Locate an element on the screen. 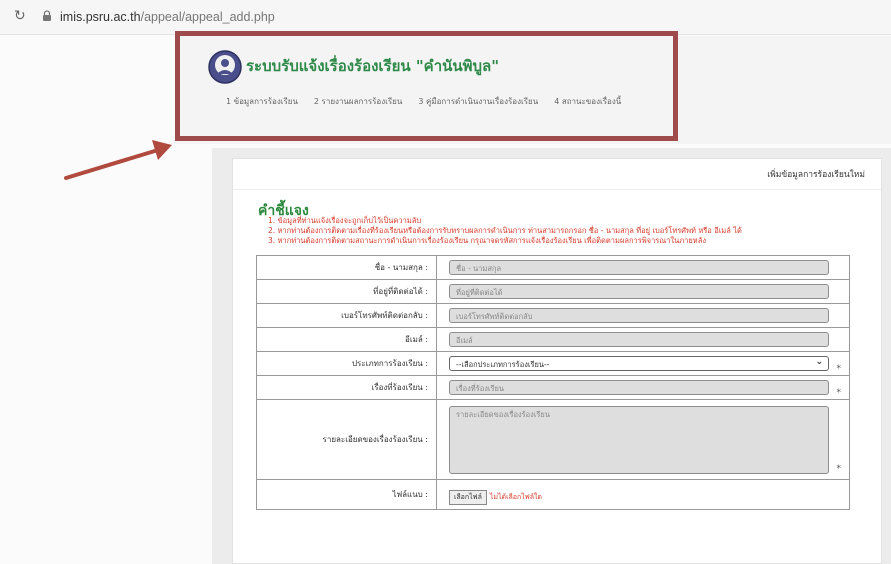 Image resolution: width=891 pixels, height=564 pixels. form-row-name: ชื่อ - นามสกุล is located at coordinates (553, 267).